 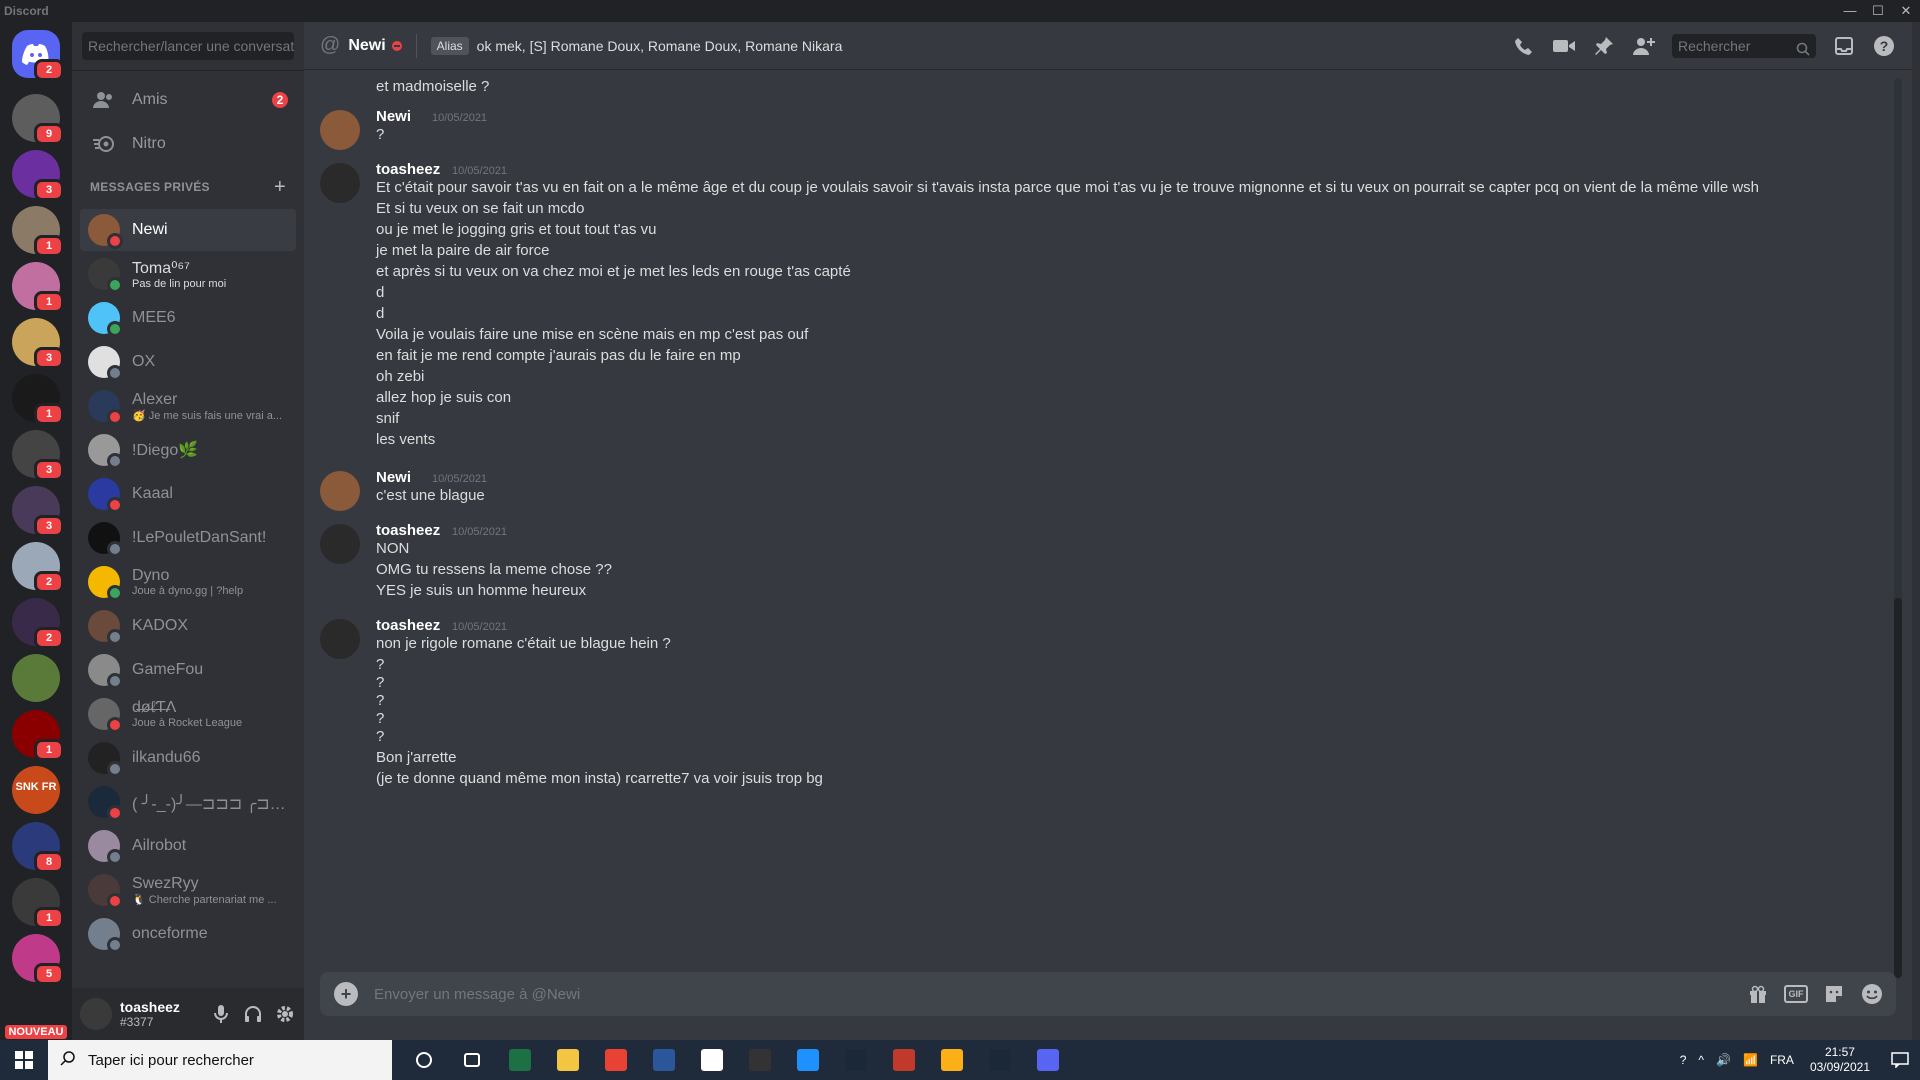 What do you see at coordinates (188, 626) in the screenshot?
I see `dm-item: KADOX` at bounding box center [188, 626].